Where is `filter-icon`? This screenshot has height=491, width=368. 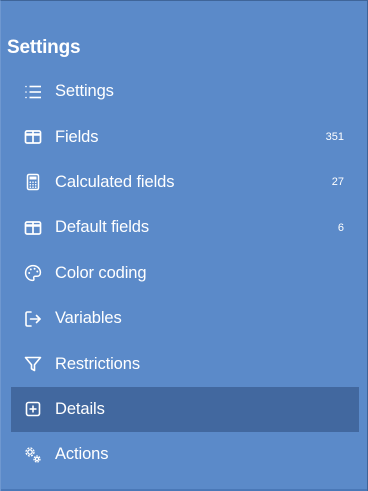 filter-icon is located at coordinates (33, 364).